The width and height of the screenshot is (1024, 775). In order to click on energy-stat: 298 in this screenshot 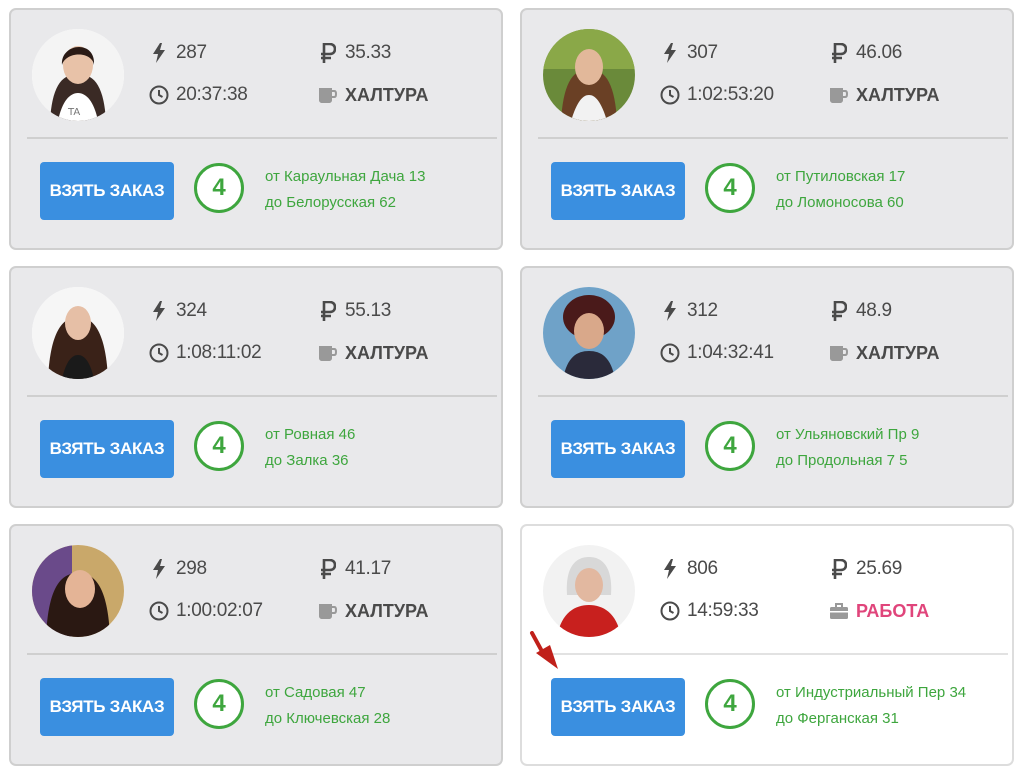, I will do `click(177, 569)`.